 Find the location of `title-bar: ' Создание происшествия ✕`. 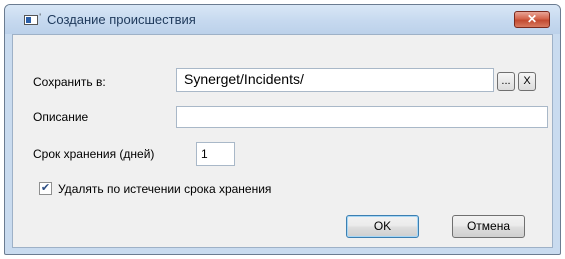

title-bar: ' Создание происшествия ✕ is located at coordinates (282, 19).